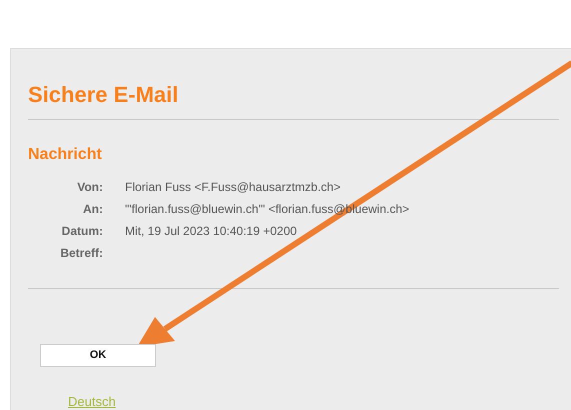 The height and width of the screenshot is (410, 571). I want to click on field-label: Datum:, so click(81, 231).